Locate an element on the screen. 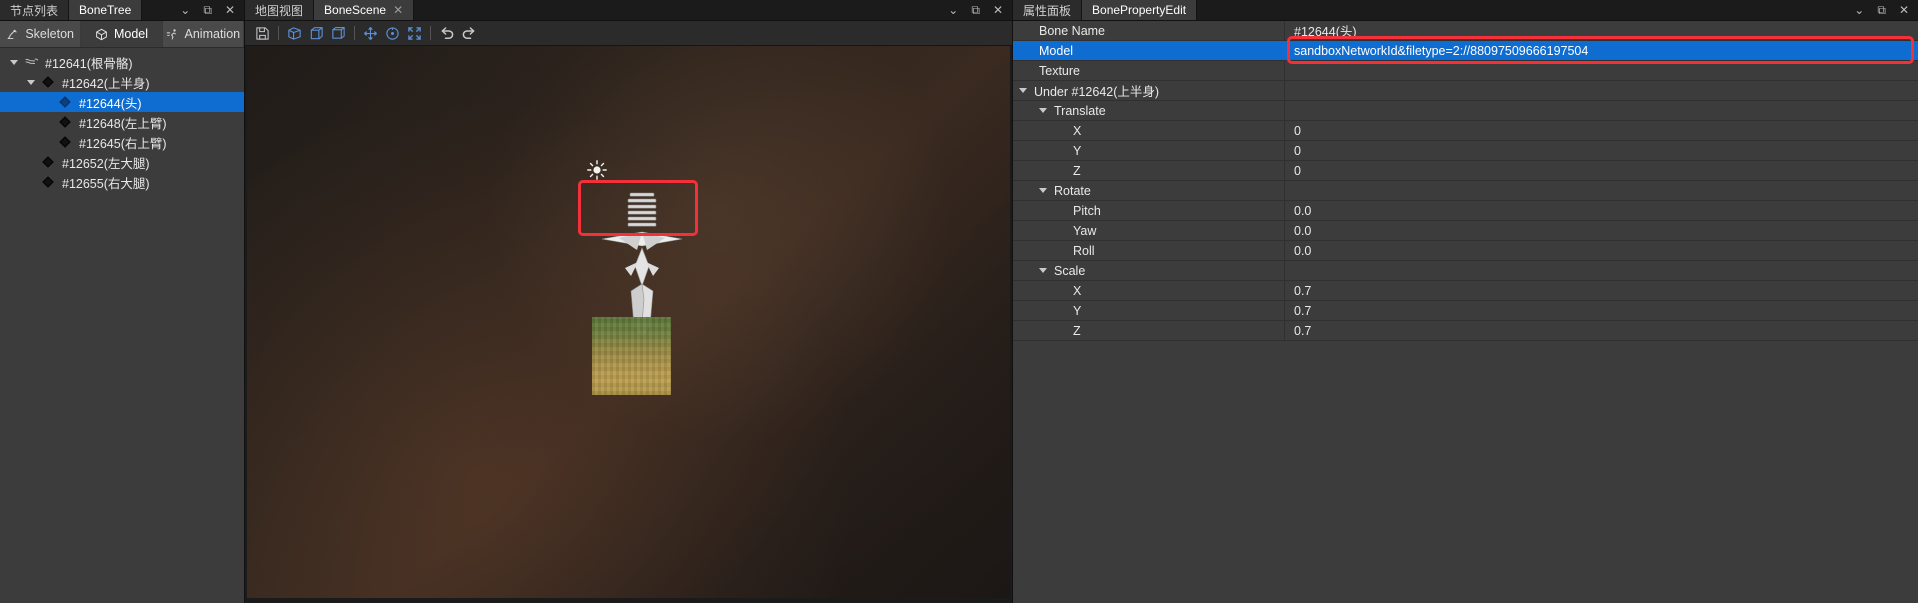 Image resolution: width=1918 pixels, height=603 pixels. property-row: Y0 is located at coordinates (1465, 151).